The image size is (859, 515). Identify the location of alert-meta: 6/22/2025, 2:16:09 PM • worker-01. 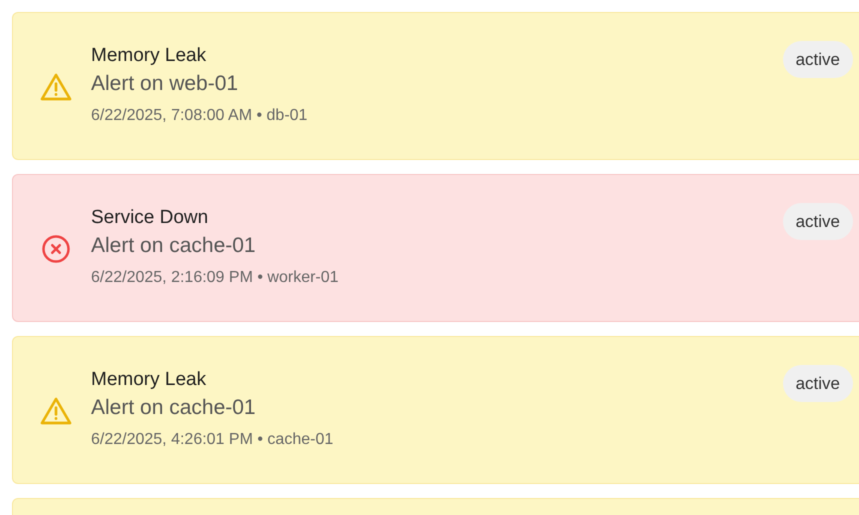
(215, 278).